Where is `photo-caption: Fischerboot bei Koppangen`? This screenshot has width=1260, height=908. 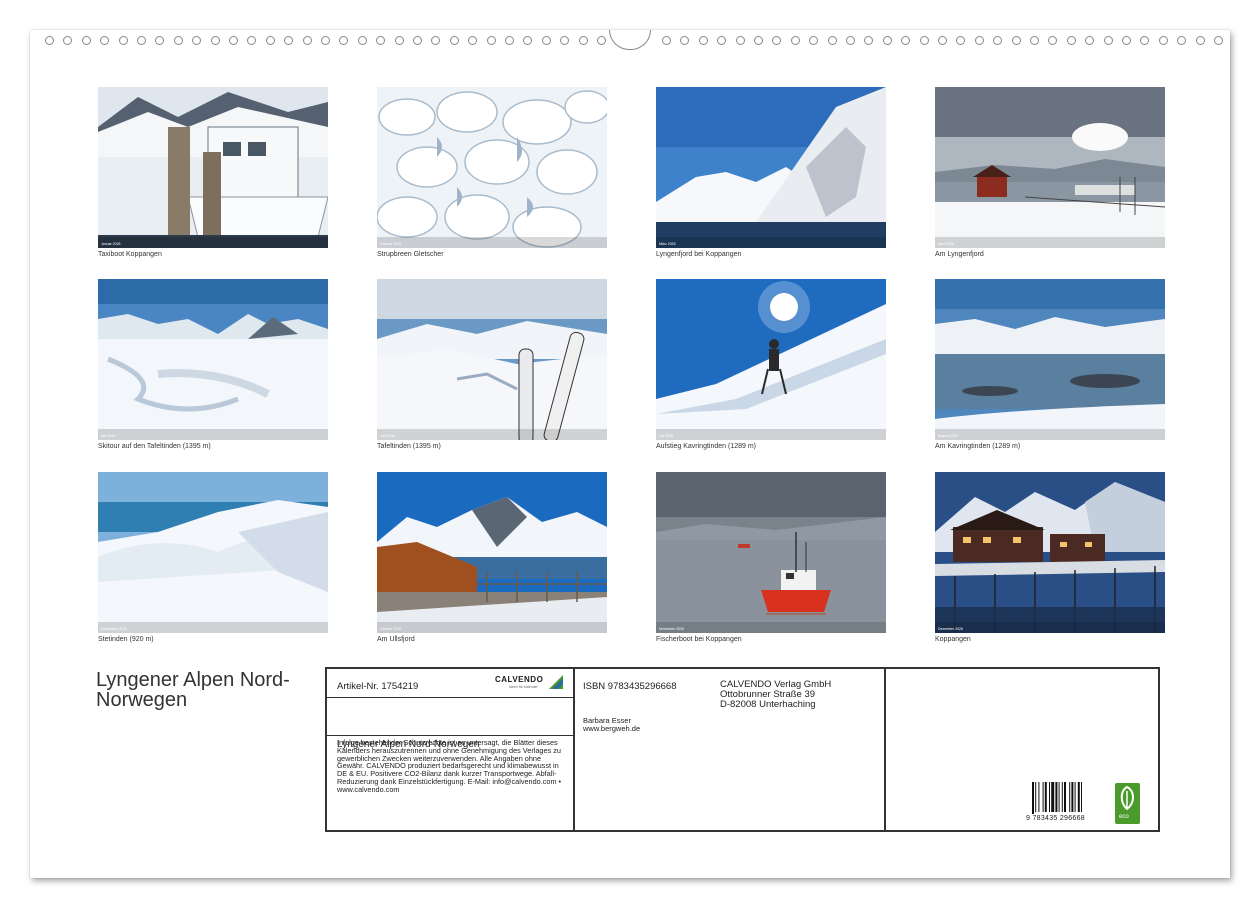
photo-caption: Fischerboot bei Koppangen is located at coordinates (699, 639).